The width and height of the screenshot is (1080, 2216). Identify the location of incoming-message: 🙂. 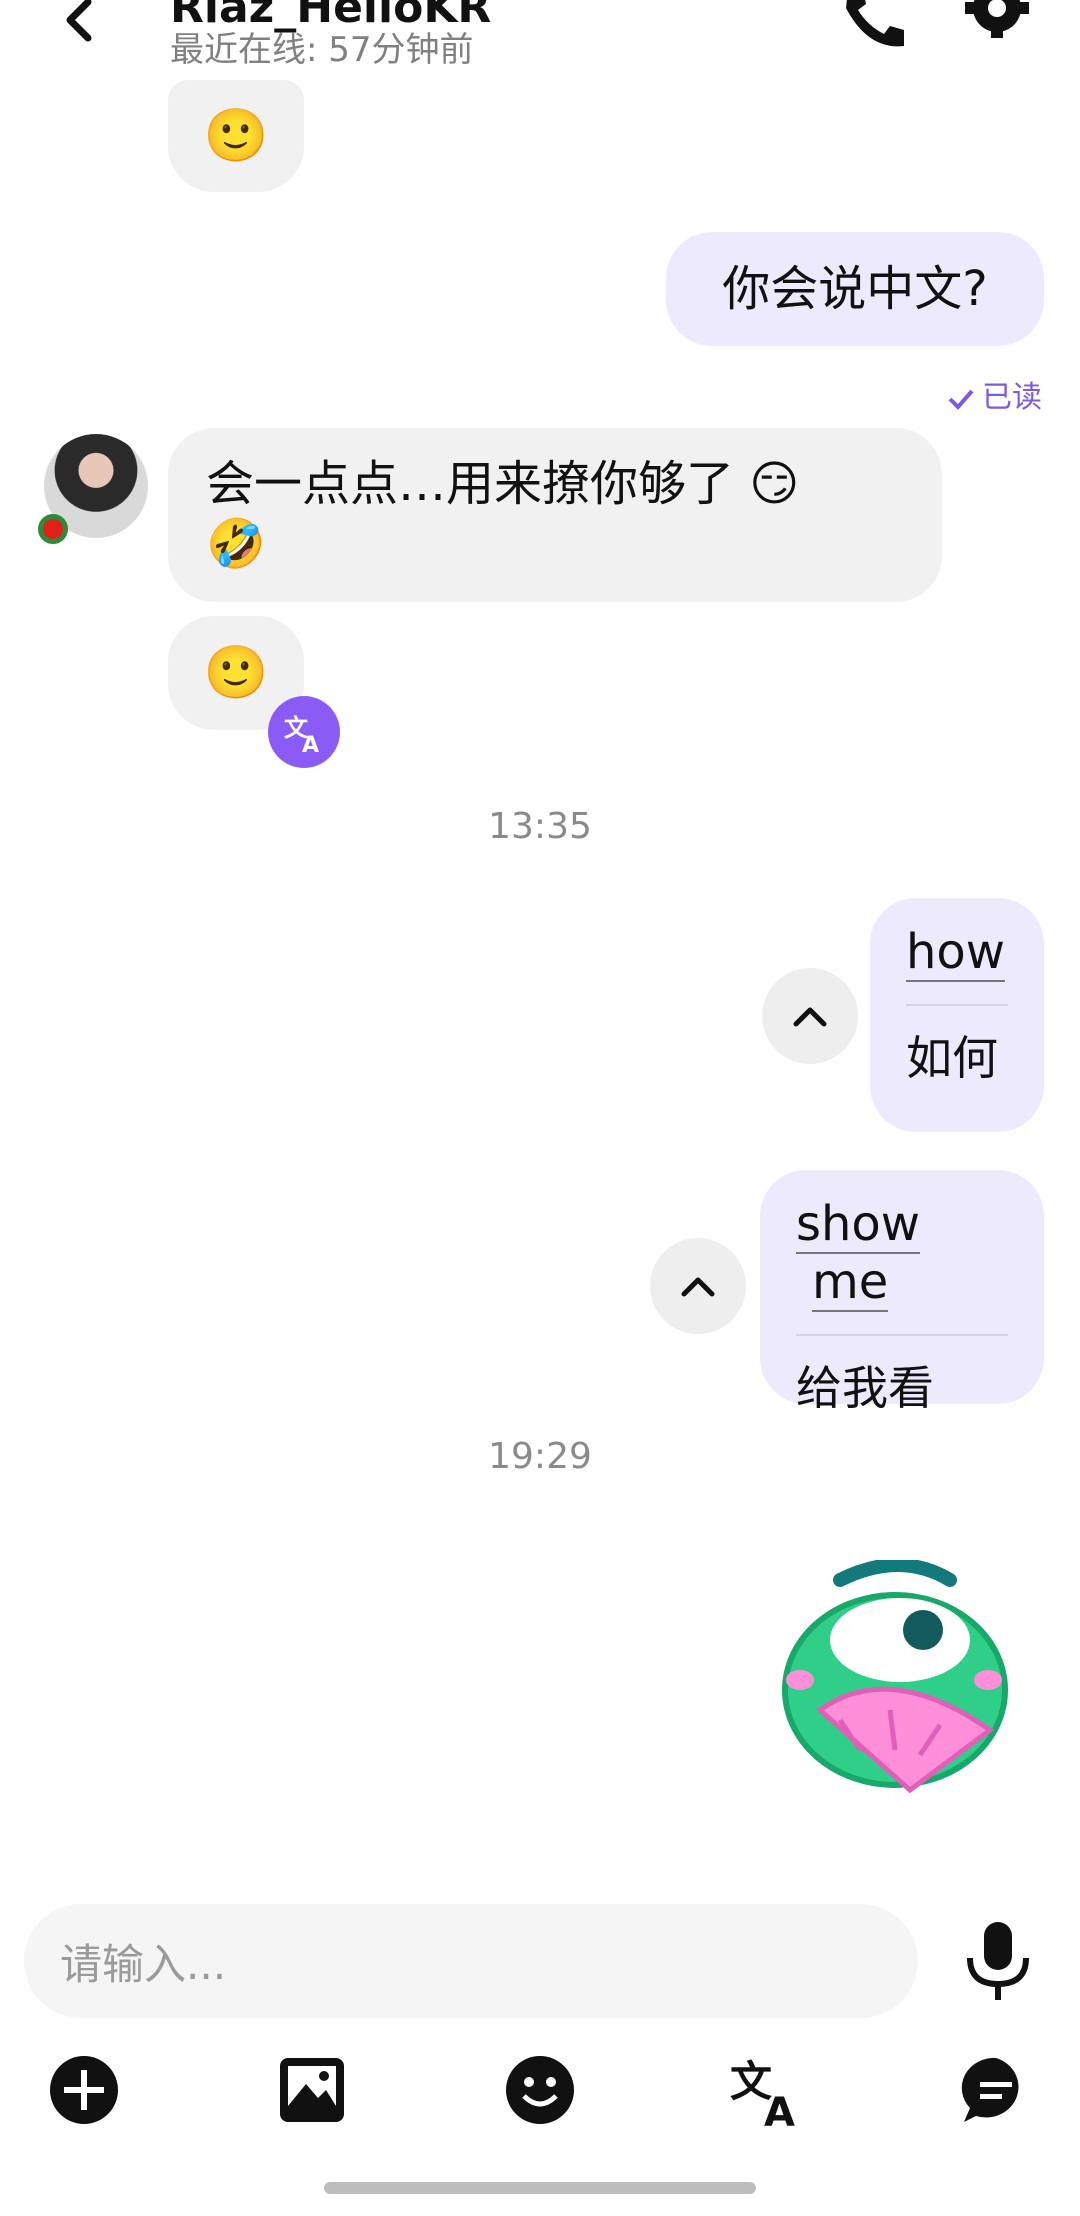
(236, 136).